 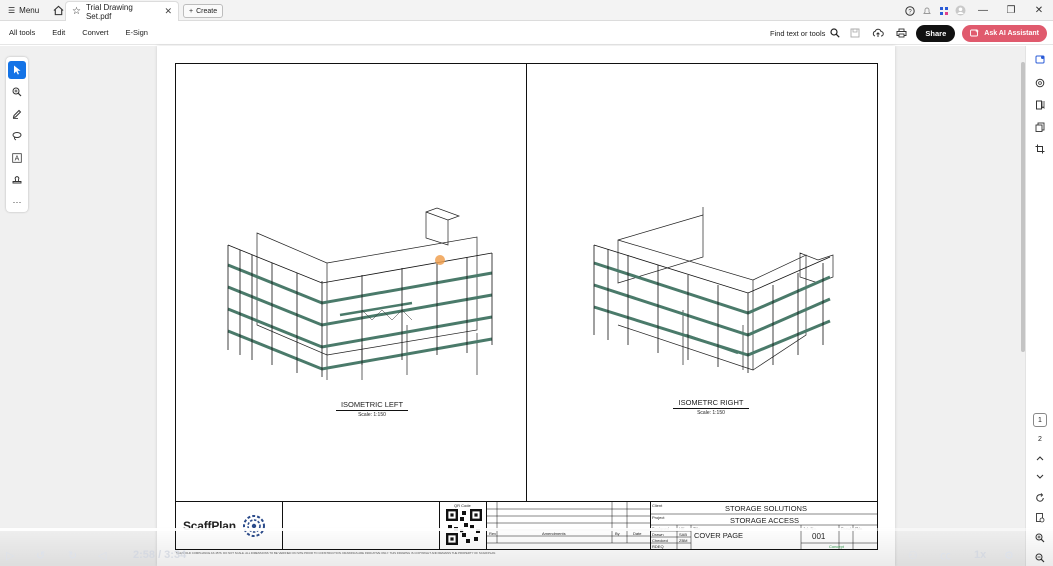 What do you see at coordinates (1040, 105) in the screenshot?
I see `bookmark-icon` at bounding box center [1040, 105].